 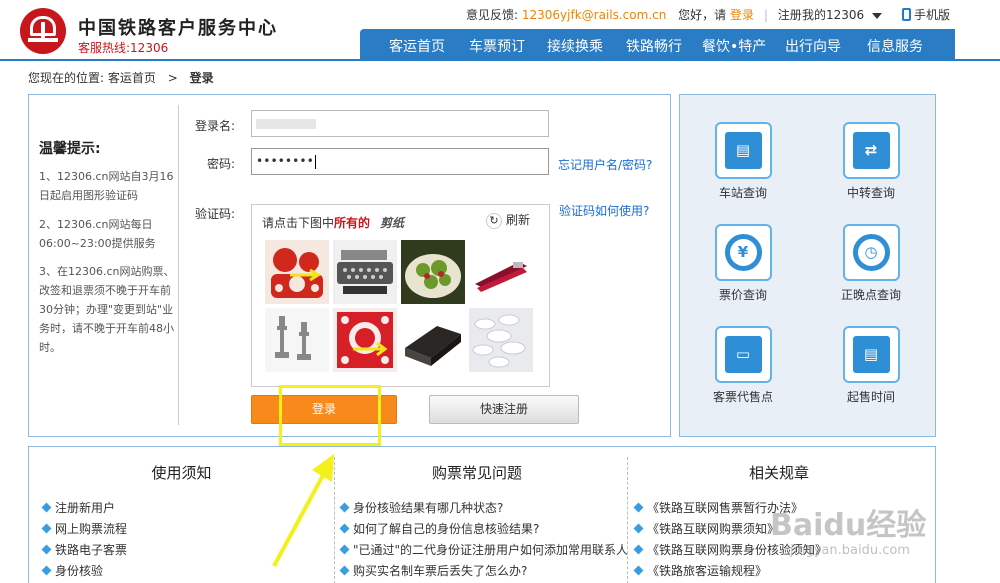 What do you see at coordinates (303, 510) in the screenshot?
I see `tutorial-arrow-icon` at bounding box center [303, 510].